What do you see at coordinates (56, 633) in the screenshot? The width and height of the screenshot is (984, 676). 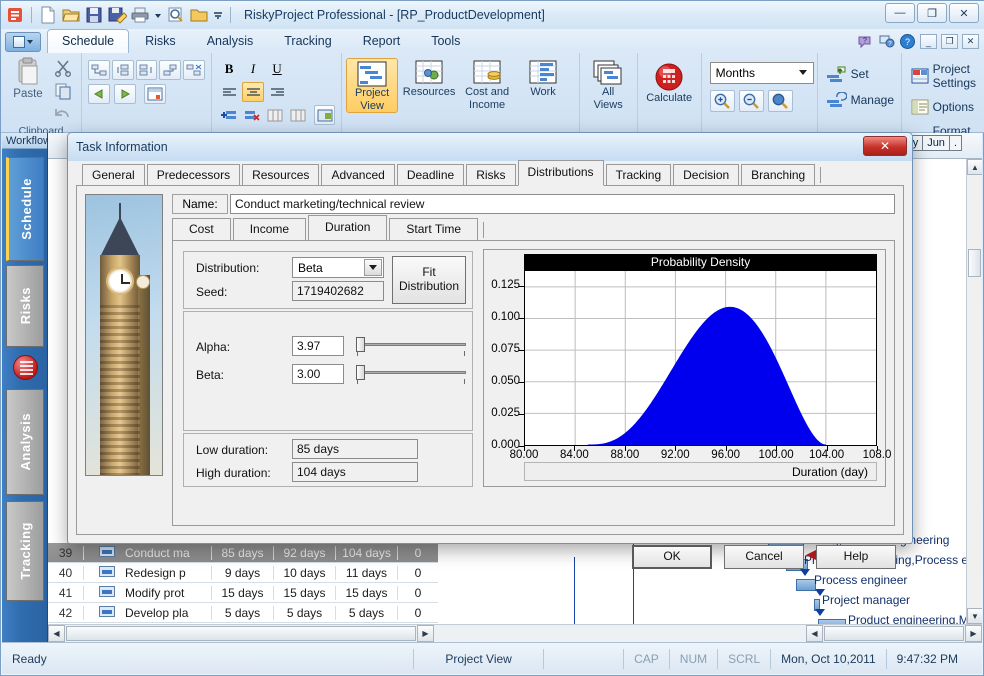 I see `scroll-left-button: ◀` at bounding box center [56, 633].